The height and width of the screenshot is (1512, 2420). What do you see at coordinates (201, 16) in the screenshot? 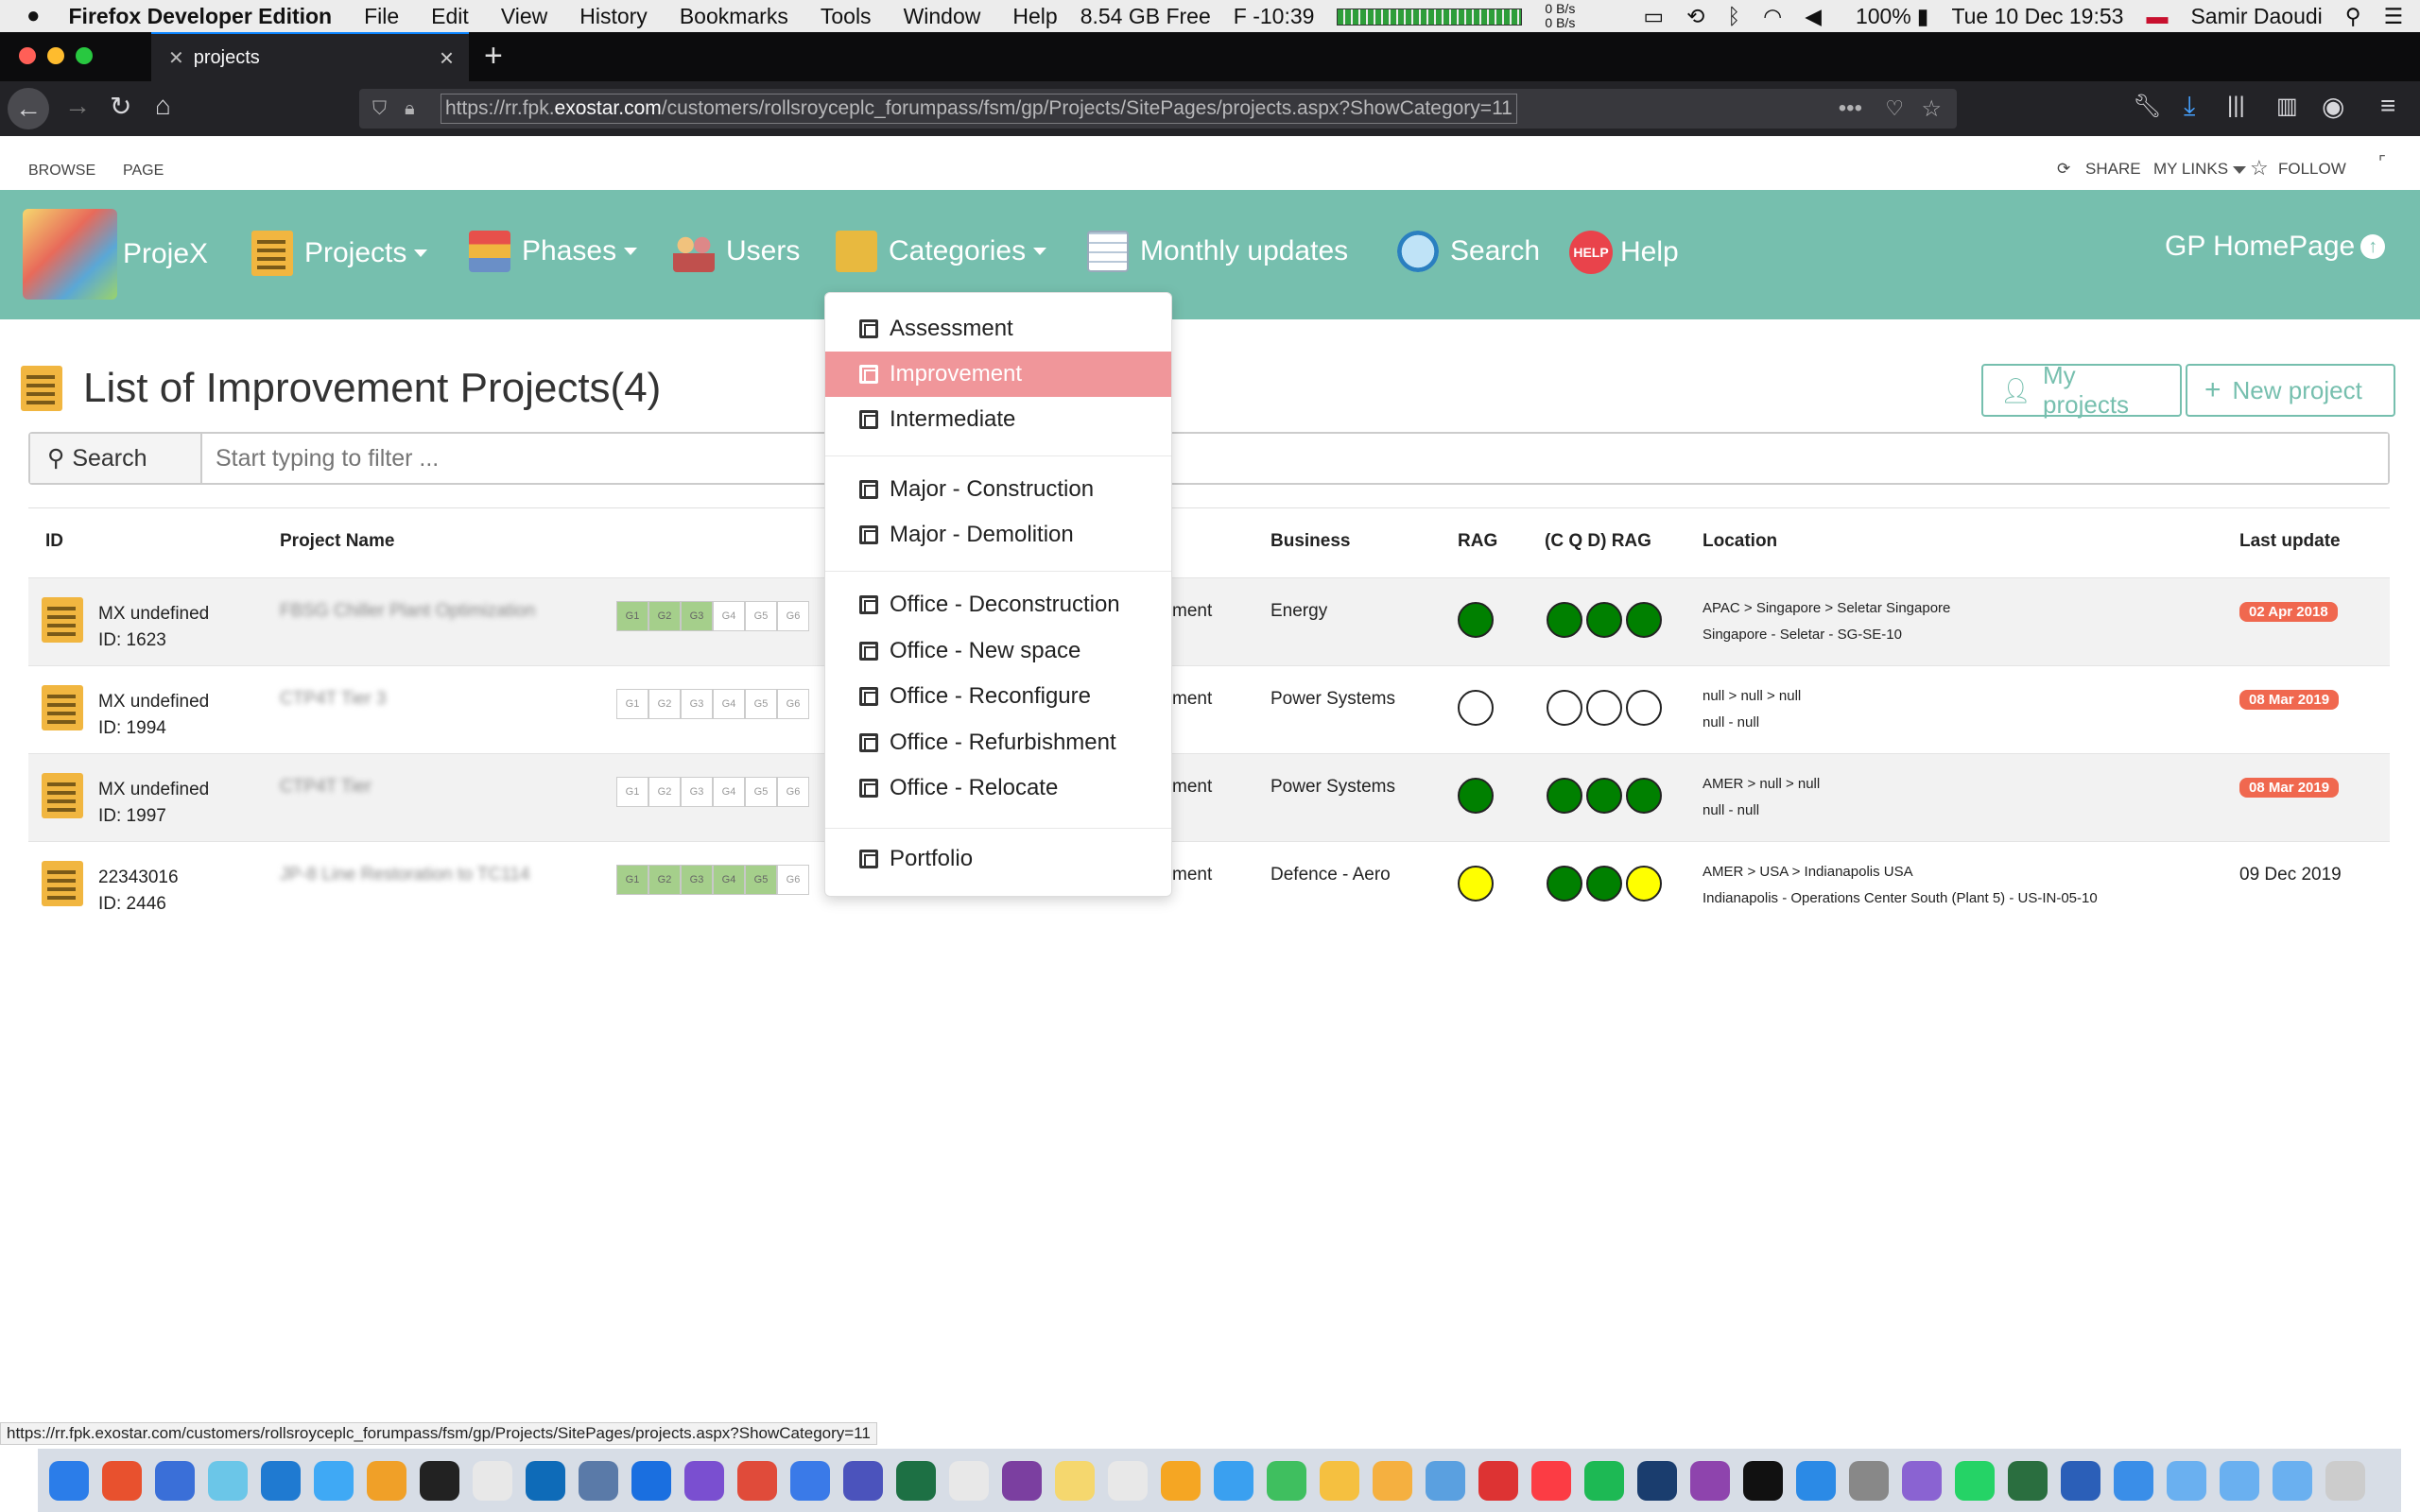
I see `app-name: Firefox Developer Edition` at bounding box center [201, 16].